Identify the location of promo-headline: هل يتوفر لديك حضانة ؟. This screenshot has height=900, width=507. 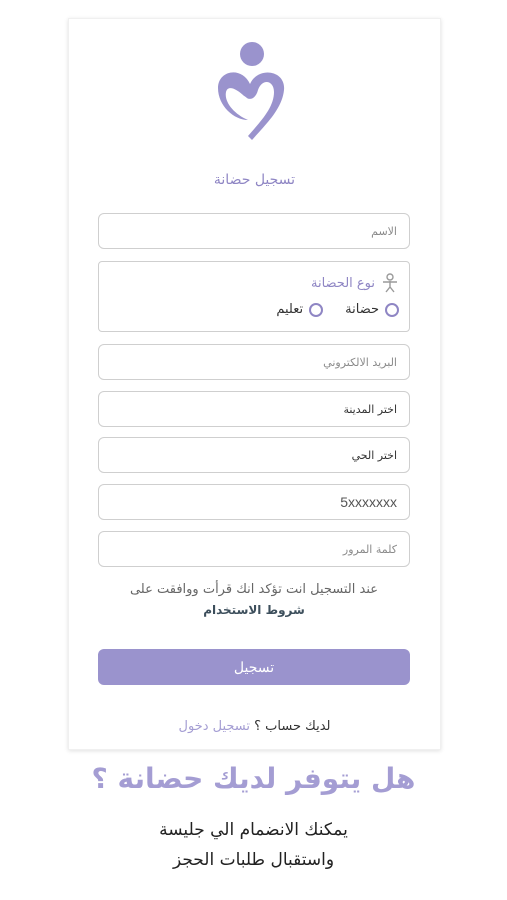
(253, 778).